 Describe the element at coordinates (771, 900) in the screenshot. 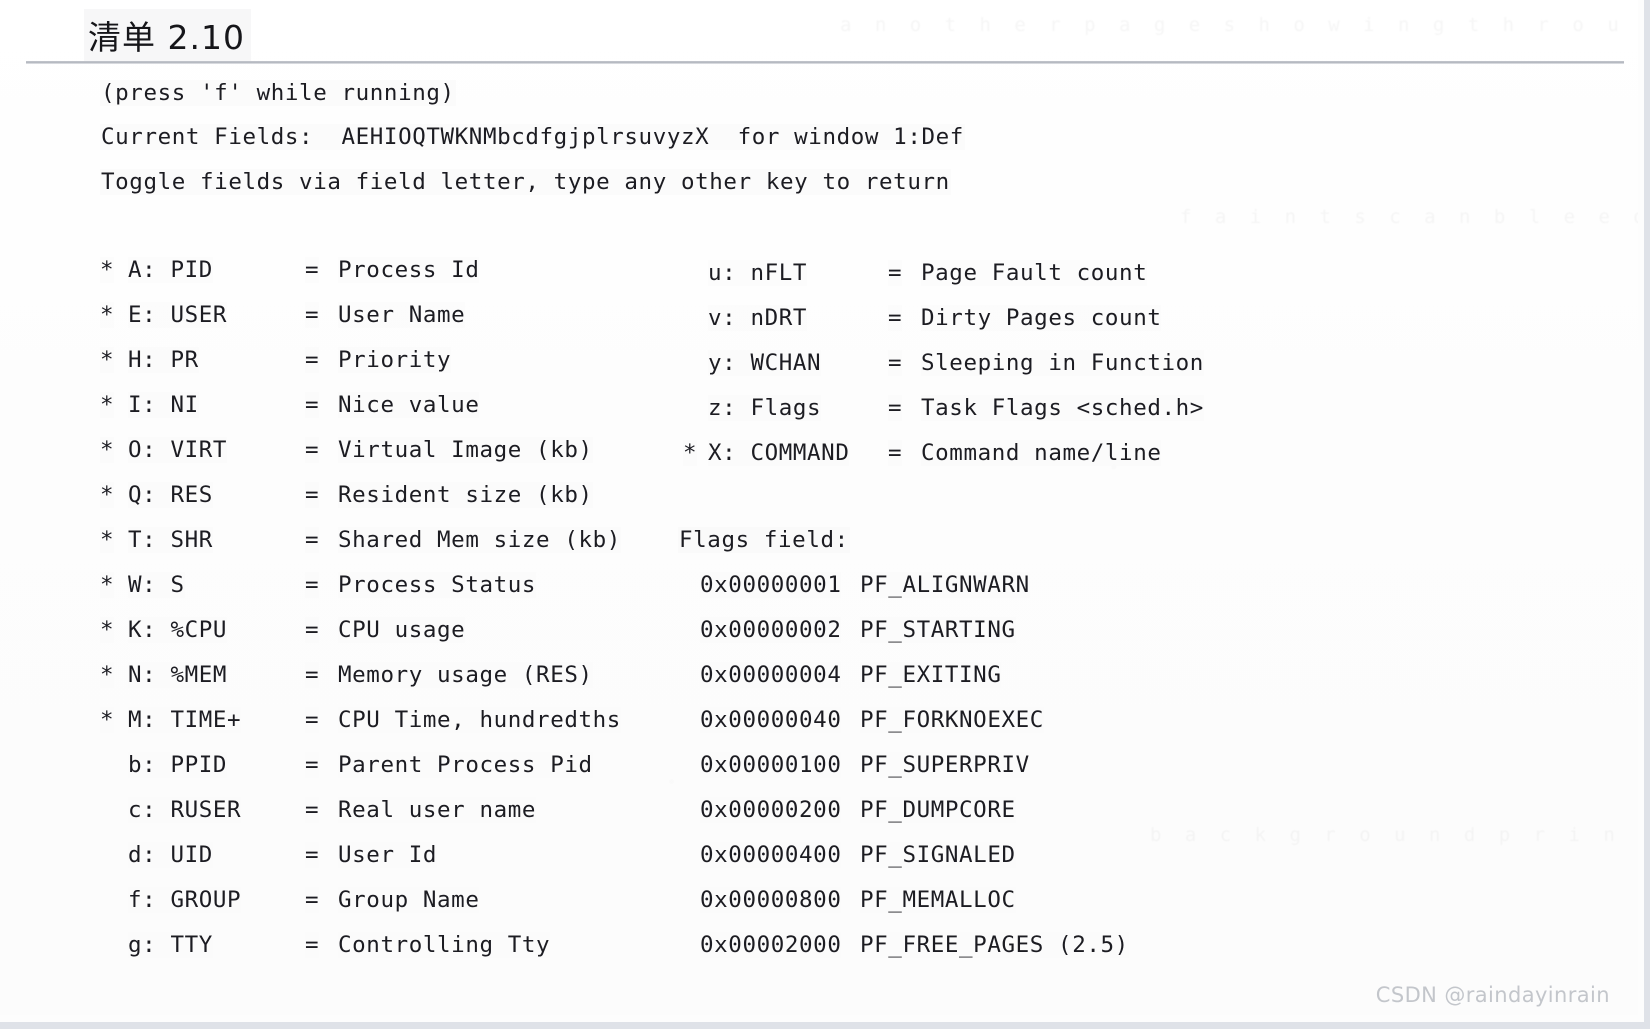

I see `flag-hex: 0x00000800` at that location.